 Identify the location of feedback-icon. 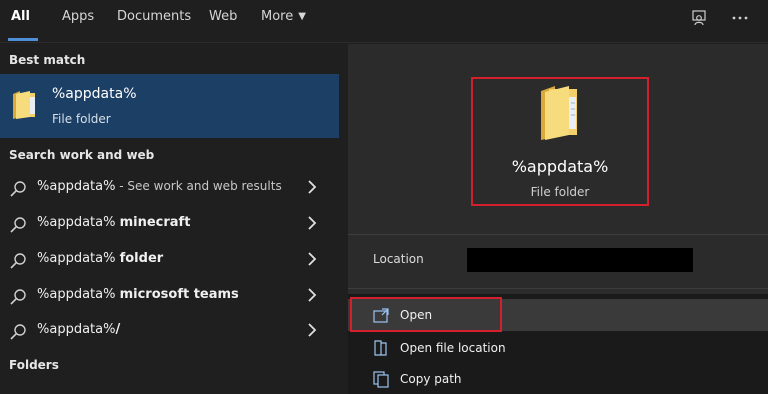
(699, 18).